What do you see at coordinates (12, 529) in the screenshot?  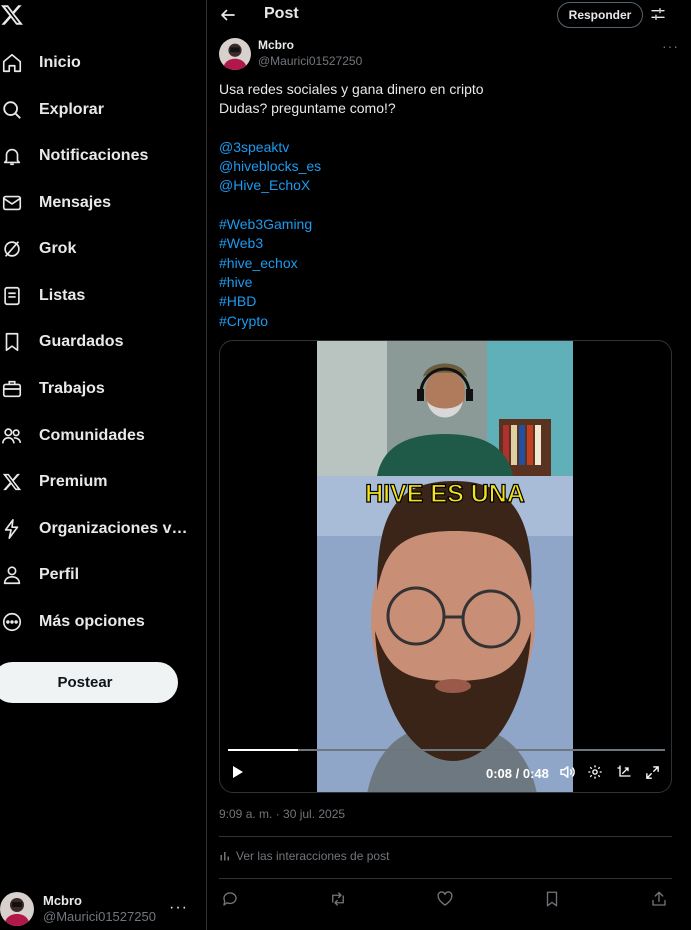 I see `lightning-icon` at bounding box center [12, 529].